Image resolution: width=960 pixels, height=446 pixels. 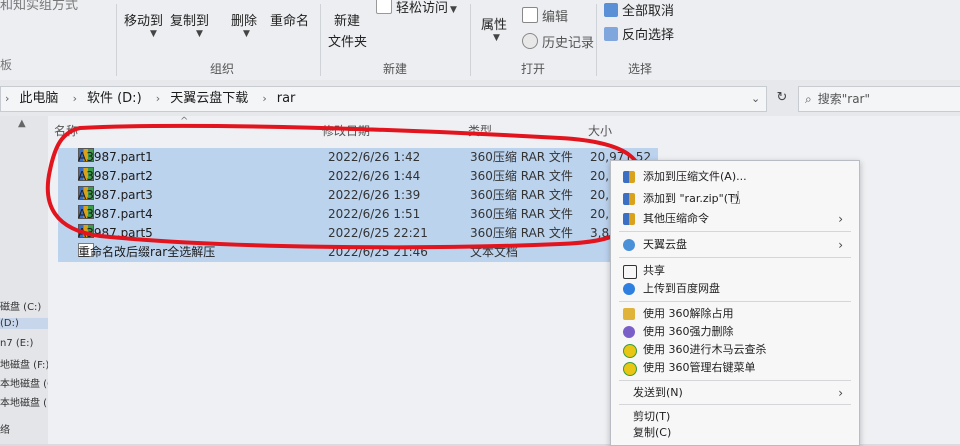 What do you see at coordinates (480, 130) in the screenshot?
I see `column-header-type: 类型` at bounding box center [480, 130].